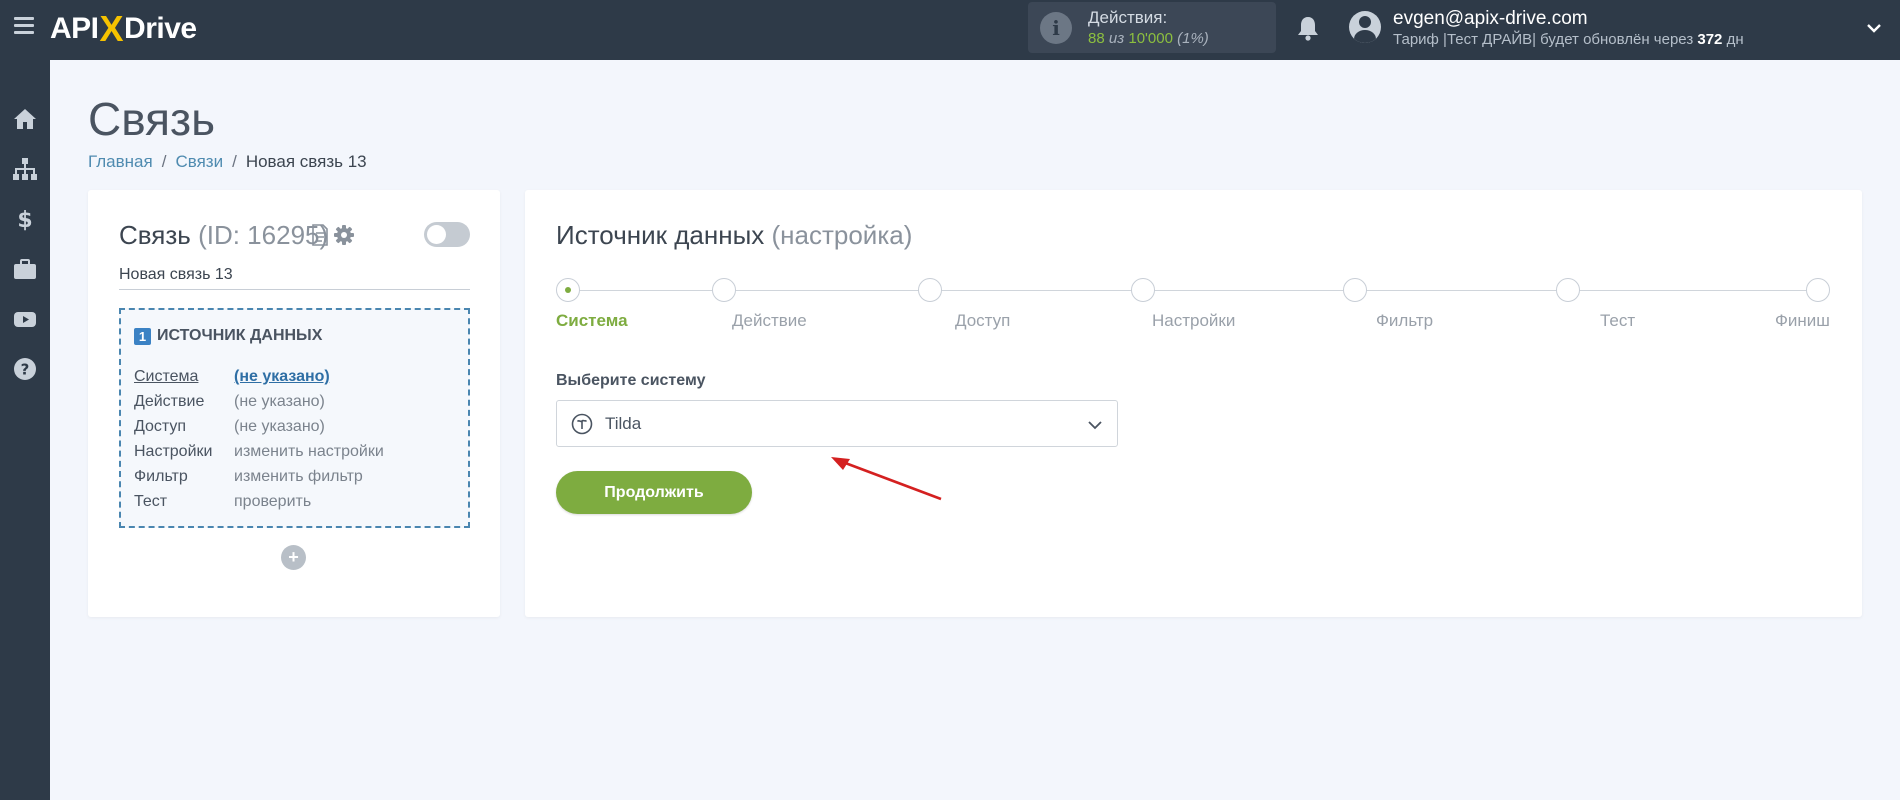  I want to click on logo-x: X, so click(111, 28).